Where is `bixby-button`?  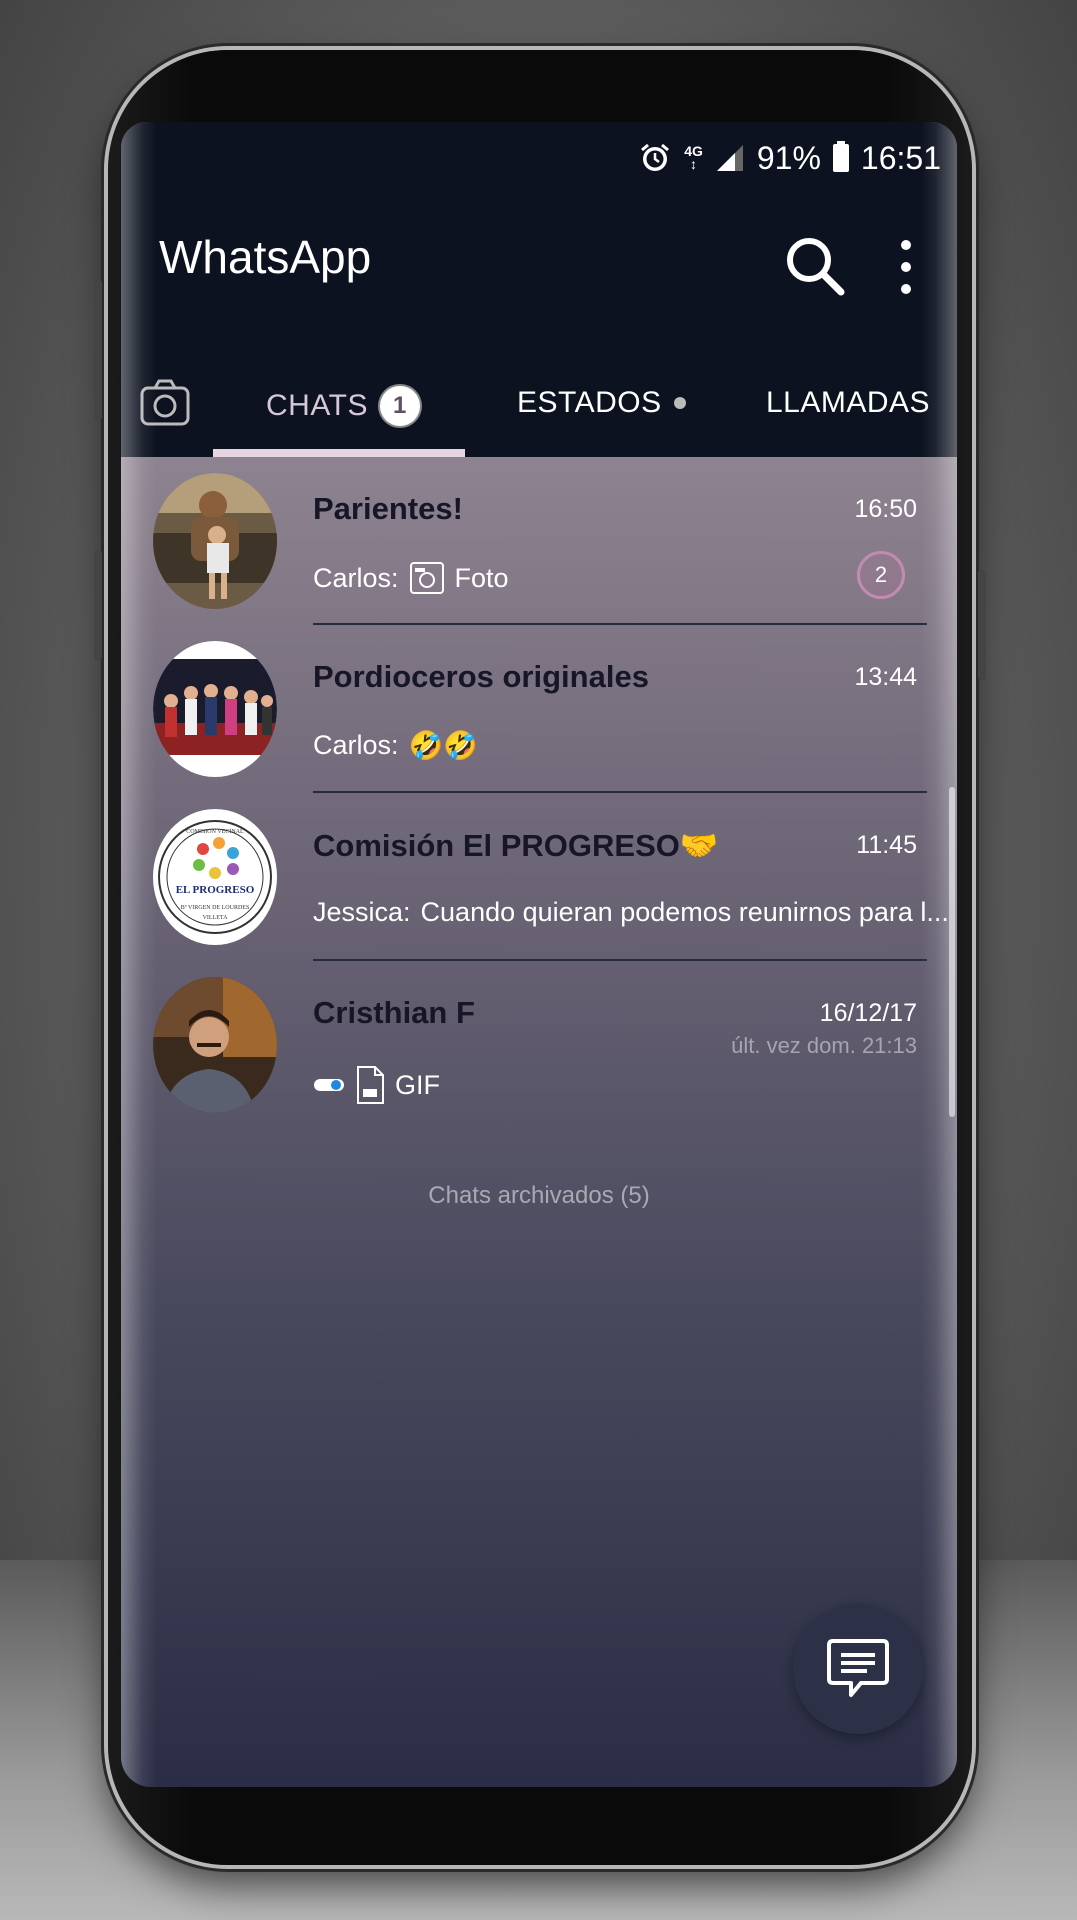 bixby-button is located at coordinates (98, 605).